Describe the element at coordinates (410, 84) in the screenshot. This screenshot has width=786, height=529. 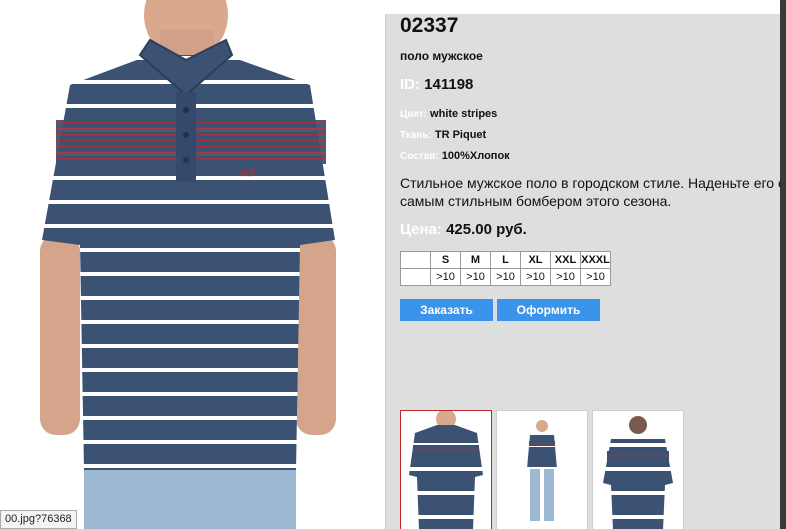
I see `id-label: ID:` at that location.